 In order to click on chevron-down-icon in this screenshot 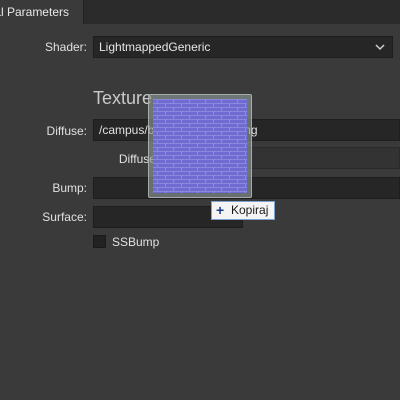, I will do `click(380, 47)`.